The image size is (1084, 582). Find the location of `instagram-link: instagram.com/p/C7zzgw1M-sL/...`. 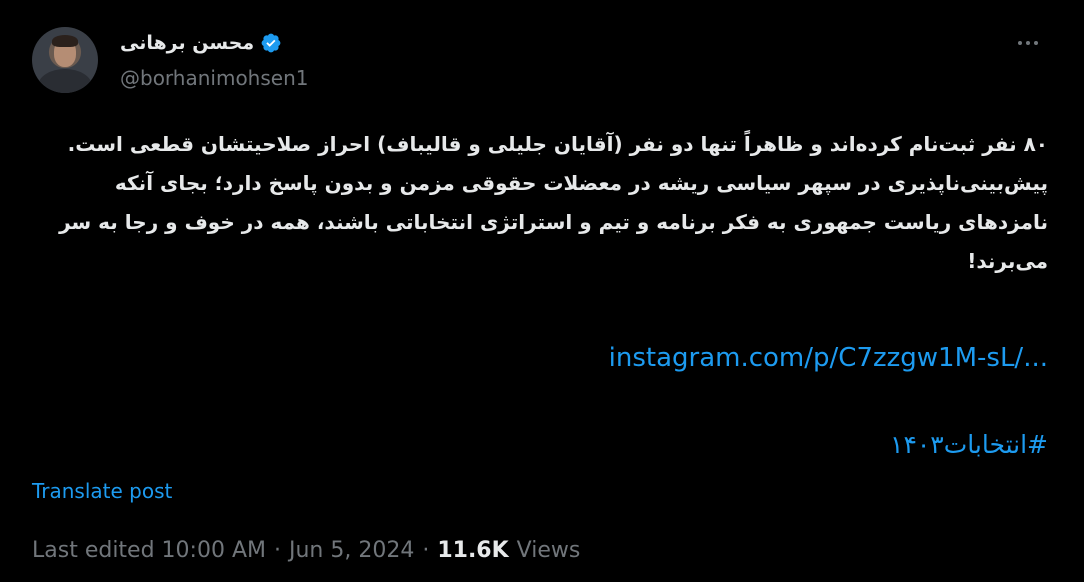

instagram-link: instagram.com/p/C7zzgw1M-sL/... is located at coordinates (828, 358).